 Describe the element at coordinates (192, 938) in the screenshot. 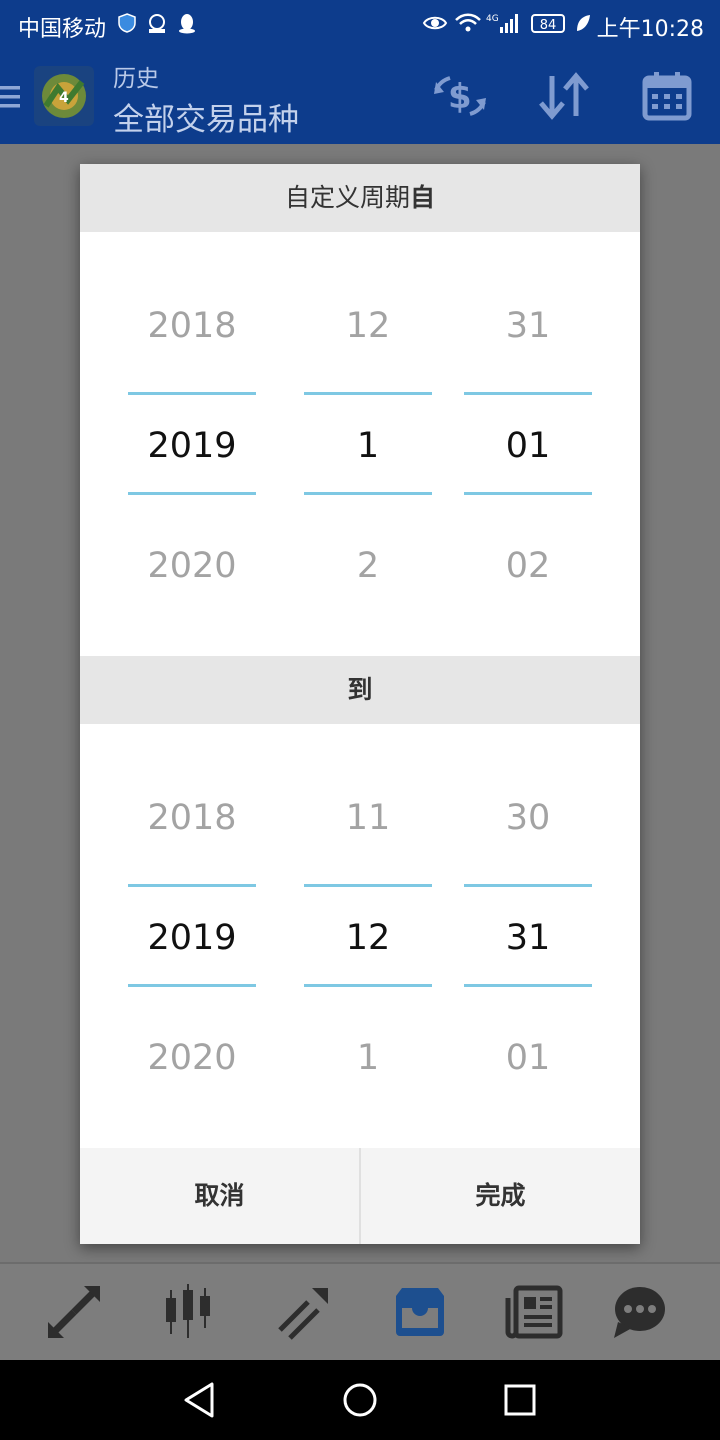

I see `to-year-selected: 2019` at that location.